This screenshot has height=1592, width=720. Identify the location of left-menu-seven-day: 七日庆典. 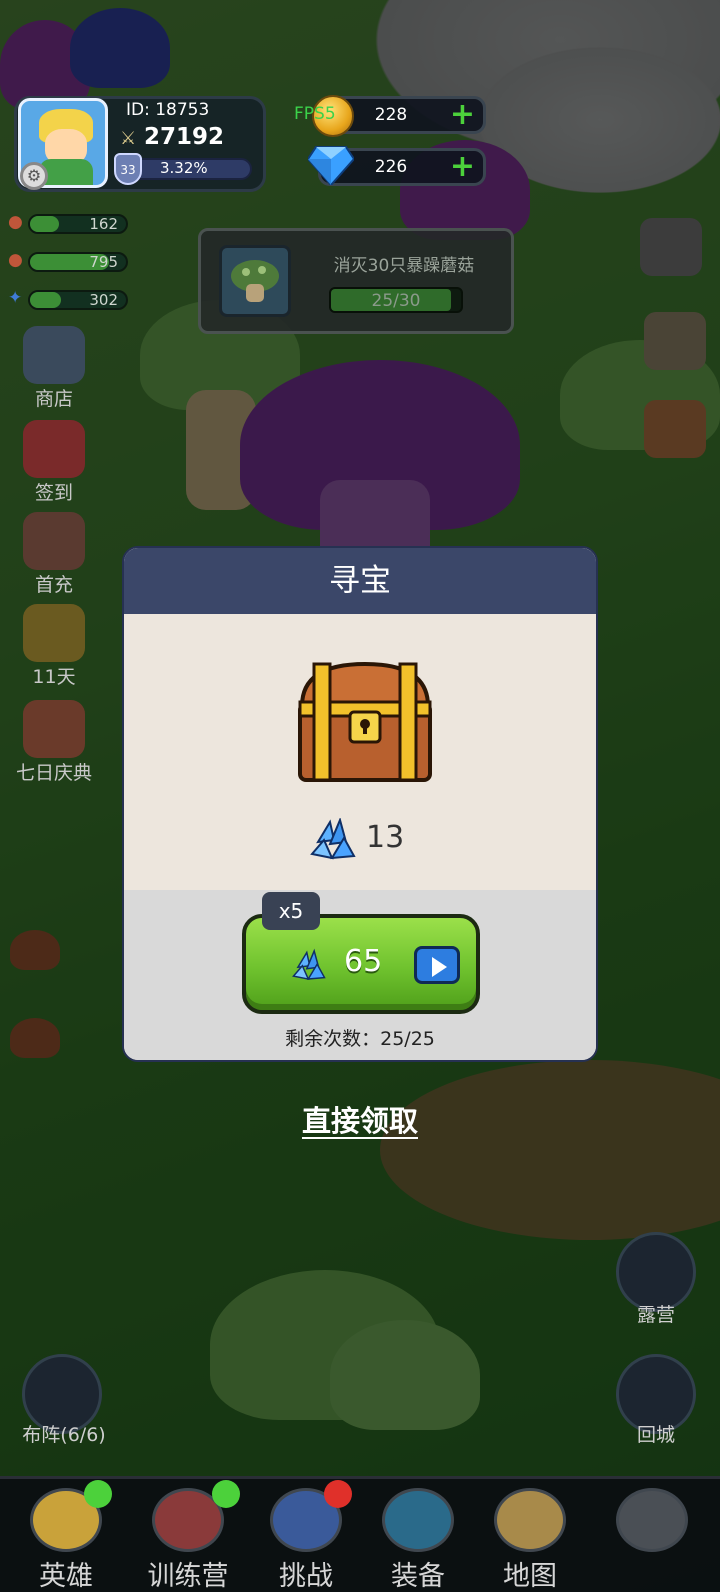
(54, 742).